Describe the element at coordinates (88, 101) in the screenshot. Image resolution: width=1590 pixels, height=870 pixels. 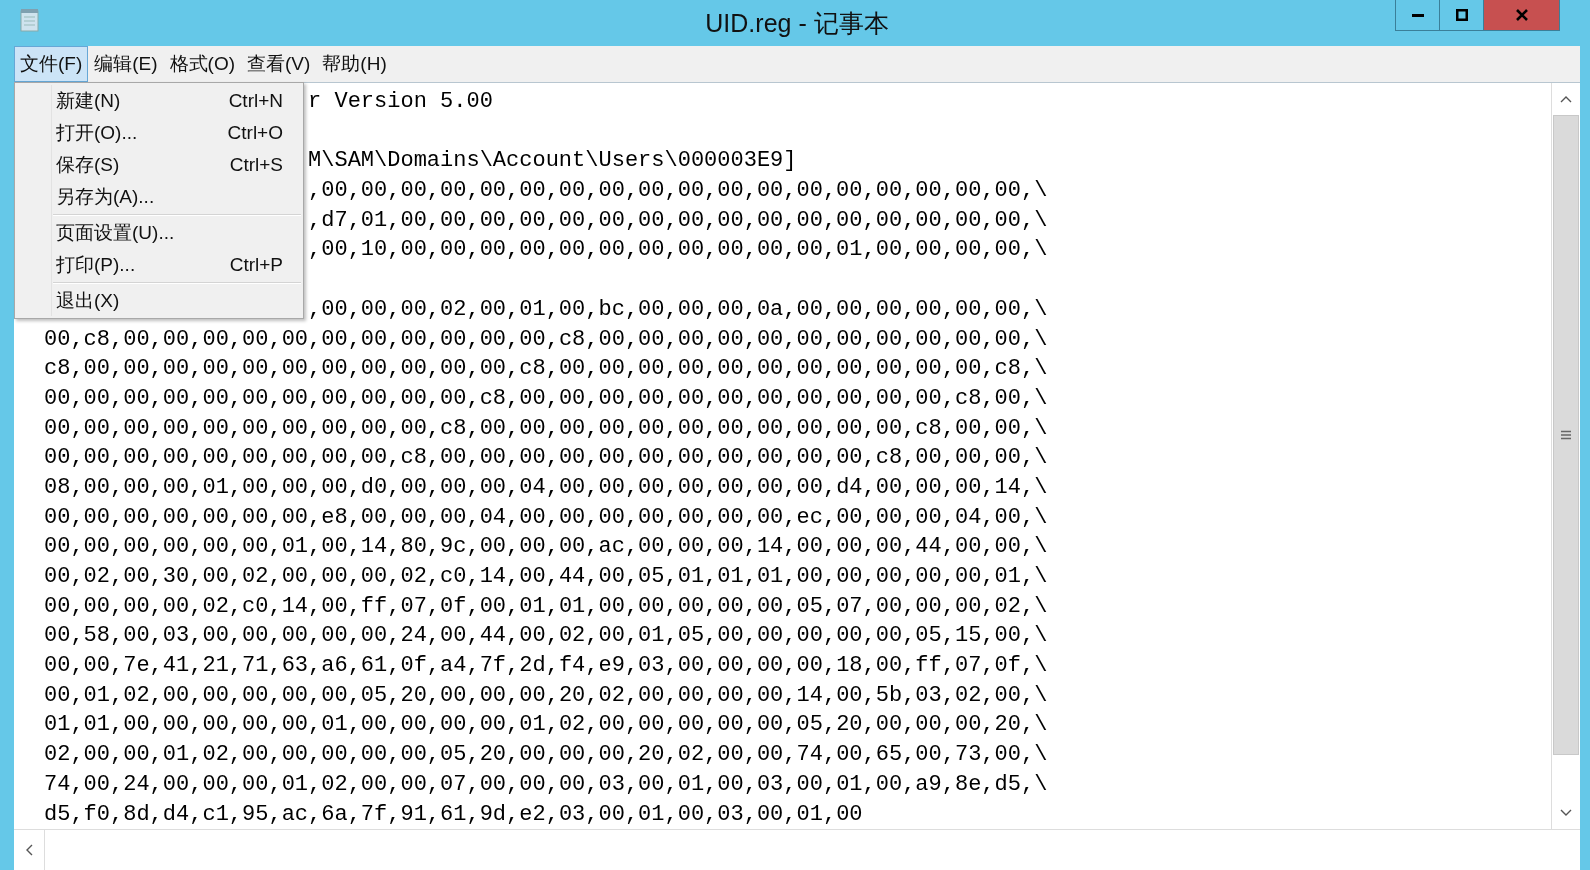
I see `menu-entry: 新建(N)` at that location.